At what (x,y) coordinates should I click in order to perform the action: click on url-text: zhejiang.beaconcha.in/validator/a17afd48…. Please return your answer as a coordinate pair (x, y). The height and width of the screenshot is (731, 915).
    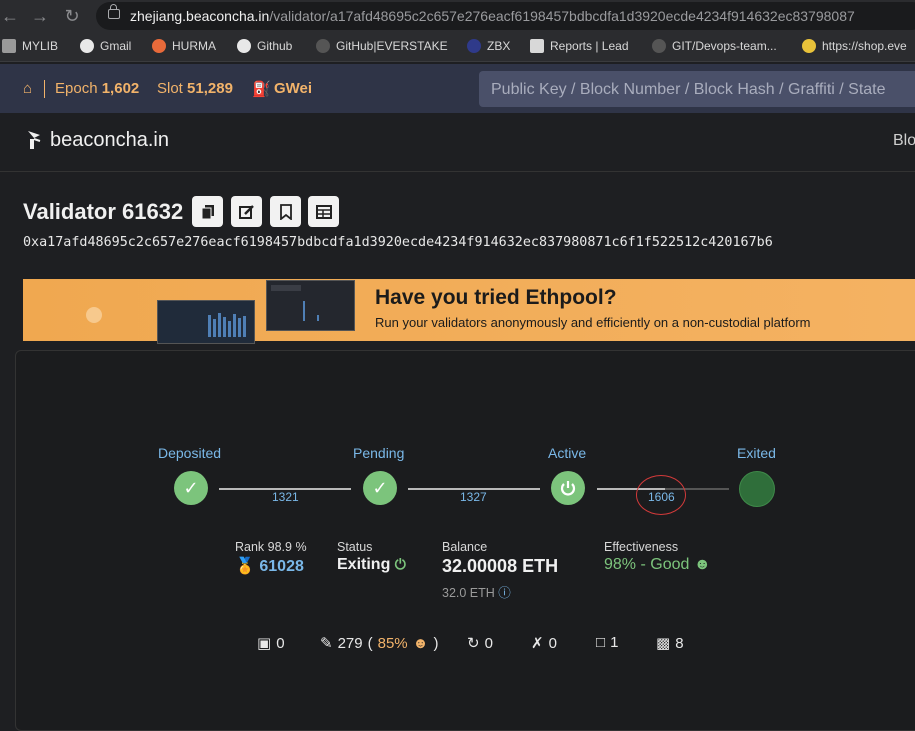
    Looking at the image, I should click on (492, 16).